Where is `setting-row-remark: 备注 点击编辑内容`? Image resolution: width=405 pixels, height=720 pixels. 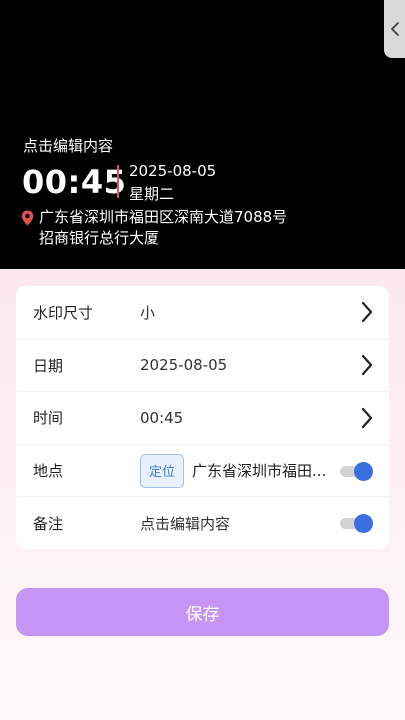 setting-row-remark: 备注 点击编辑内容 is located at coordinates (202, 522).